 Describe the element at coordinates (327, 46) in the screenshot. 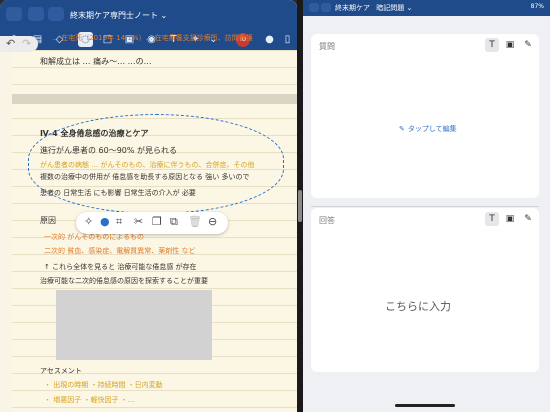

I see `question-label: 質問` at that location.